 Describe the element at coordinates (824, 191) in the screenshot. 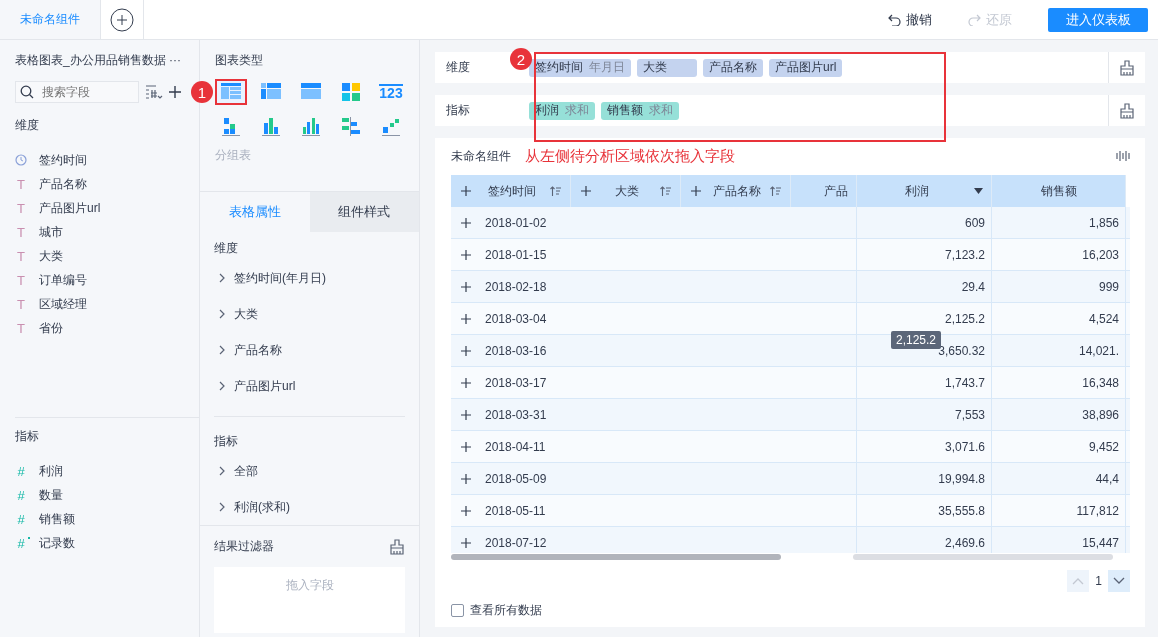

I see `column-header: 产品` at that location.